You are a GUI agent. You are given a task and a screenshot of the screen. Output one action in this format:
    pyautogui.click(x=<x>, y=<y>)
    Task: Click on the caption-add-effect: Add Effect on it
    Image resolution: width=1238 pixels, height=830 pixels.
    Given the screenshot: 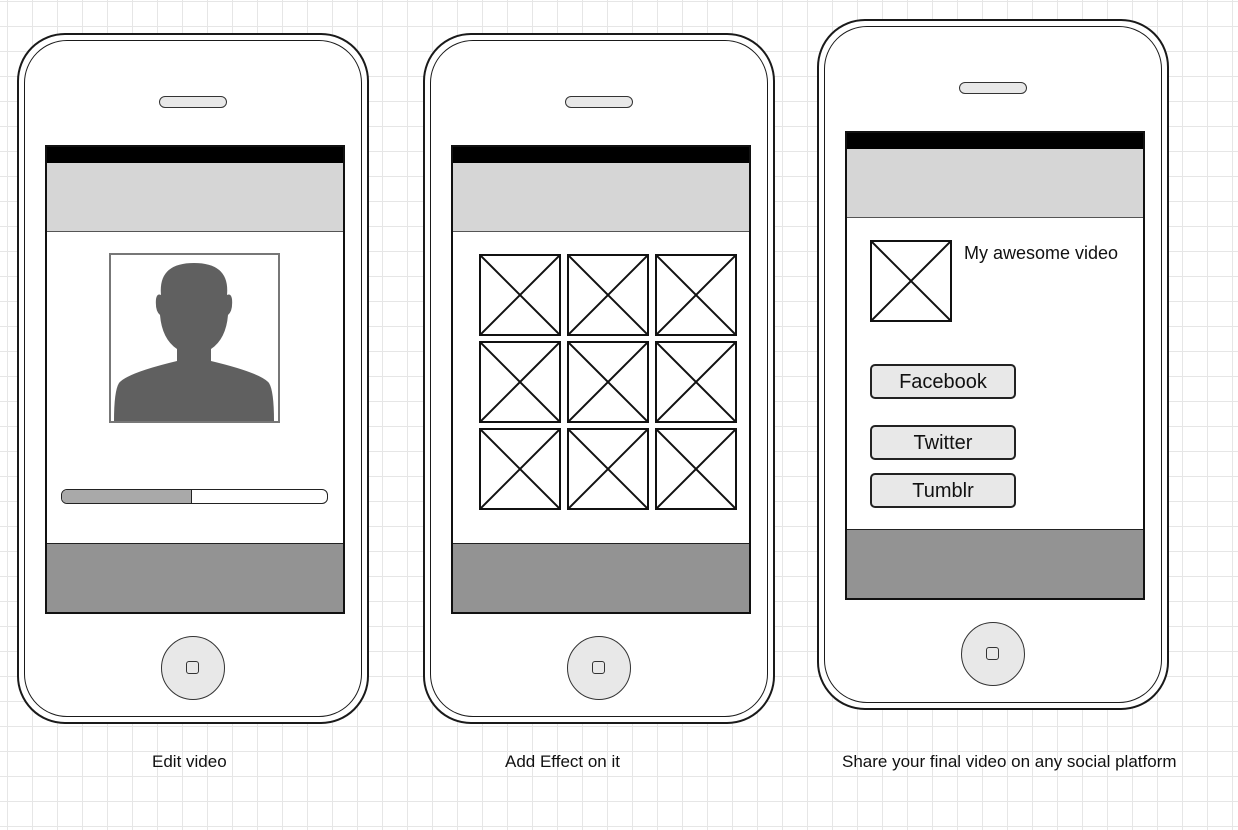 What is the action you would take?
    pyautogui.click(x=562, y=761)
    